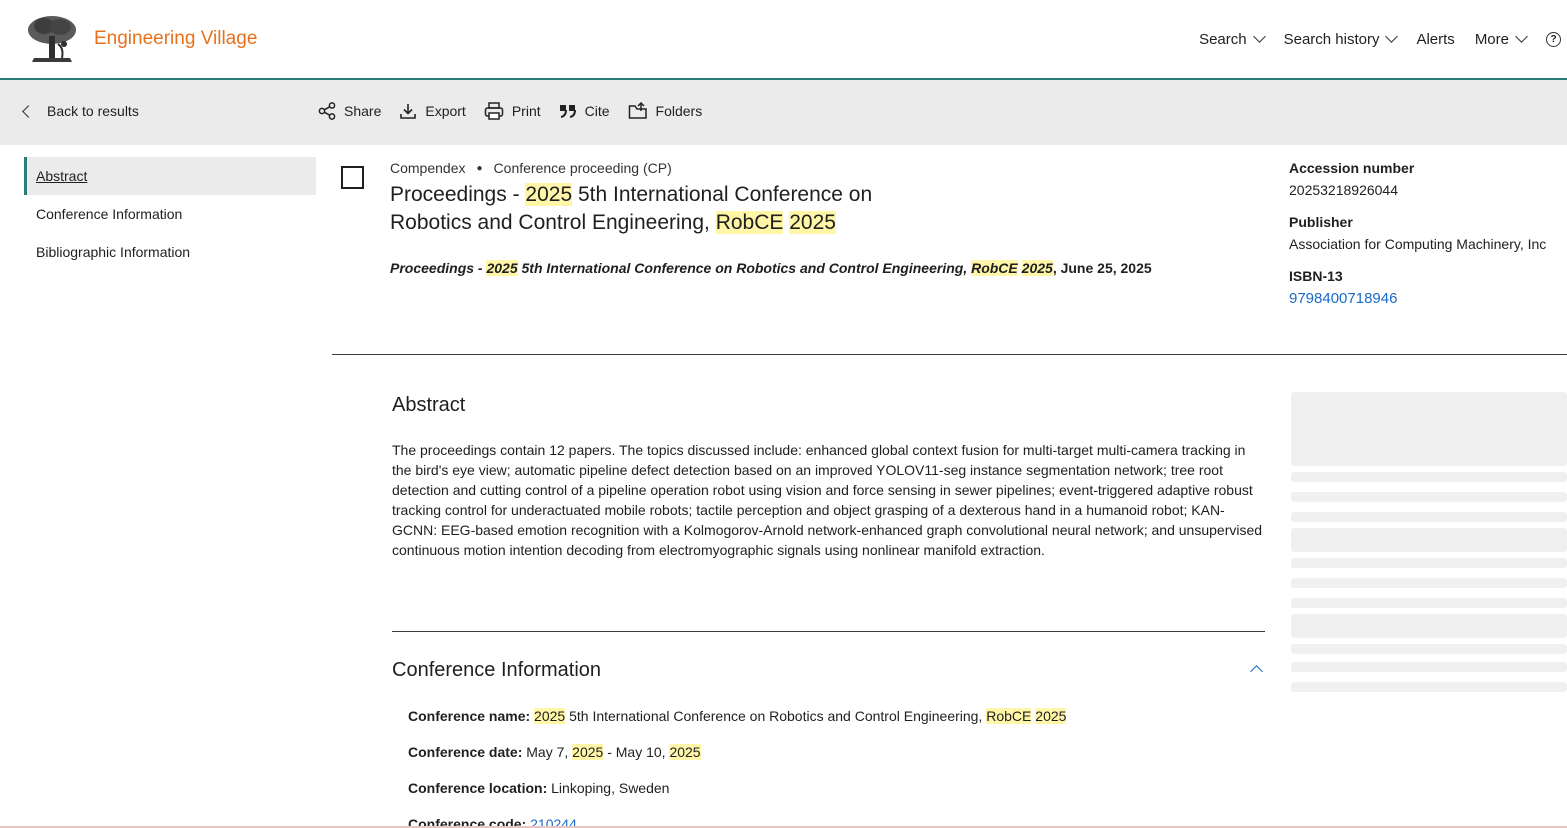 Image resolution: width=1567 pixels, height=828 pixels. I want to click on accession-number-label: Accession number, so click(1352, 168).